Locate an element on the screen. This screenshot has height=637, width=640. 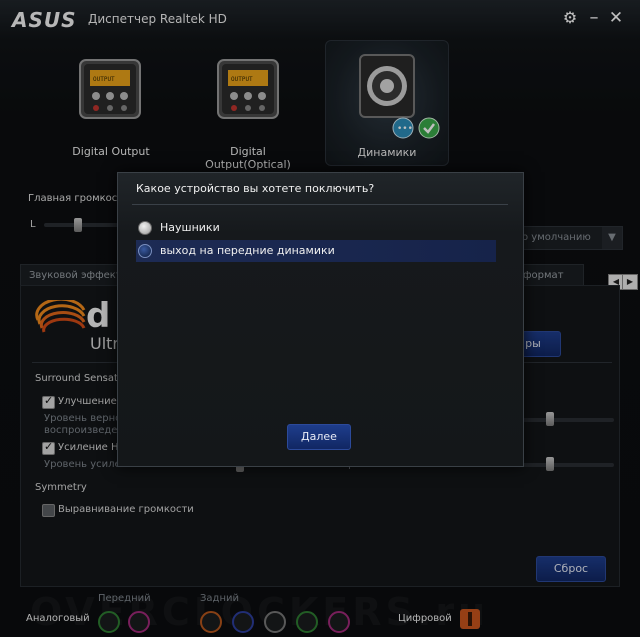
radio-headphones is located at coordinates (145, 228).